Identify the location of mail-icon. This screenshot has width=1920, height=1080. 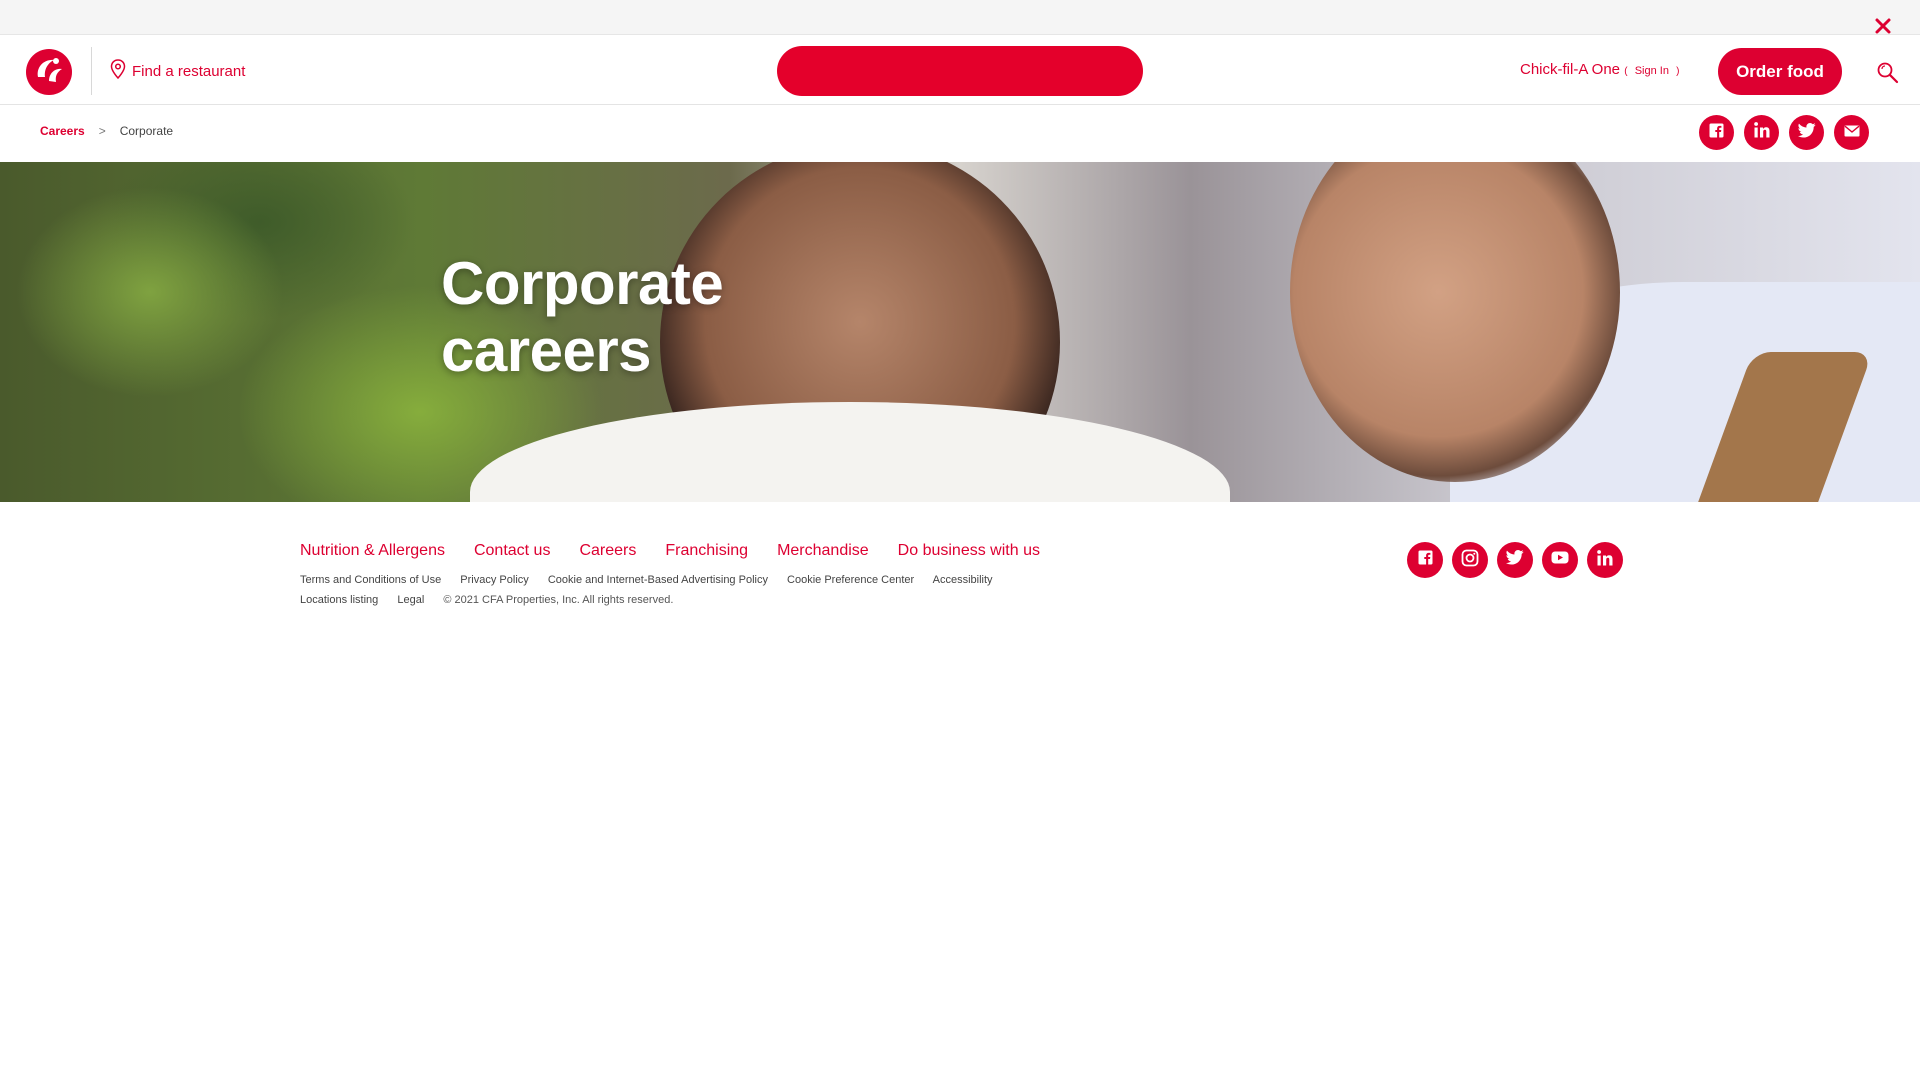
(1852, 133).